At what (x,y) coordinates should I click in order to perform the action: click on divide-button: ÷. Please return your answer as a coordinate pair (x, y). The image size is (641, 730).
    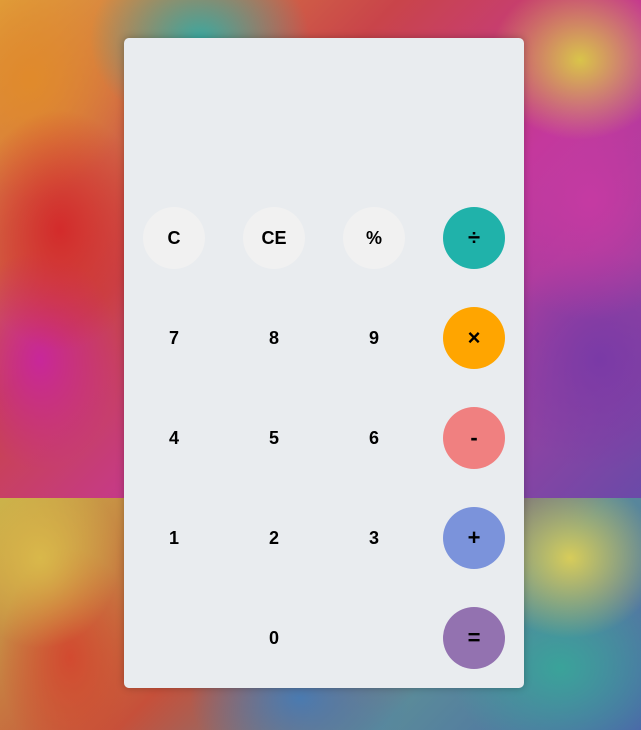
    Looking at the image, I should click on (474, 238).